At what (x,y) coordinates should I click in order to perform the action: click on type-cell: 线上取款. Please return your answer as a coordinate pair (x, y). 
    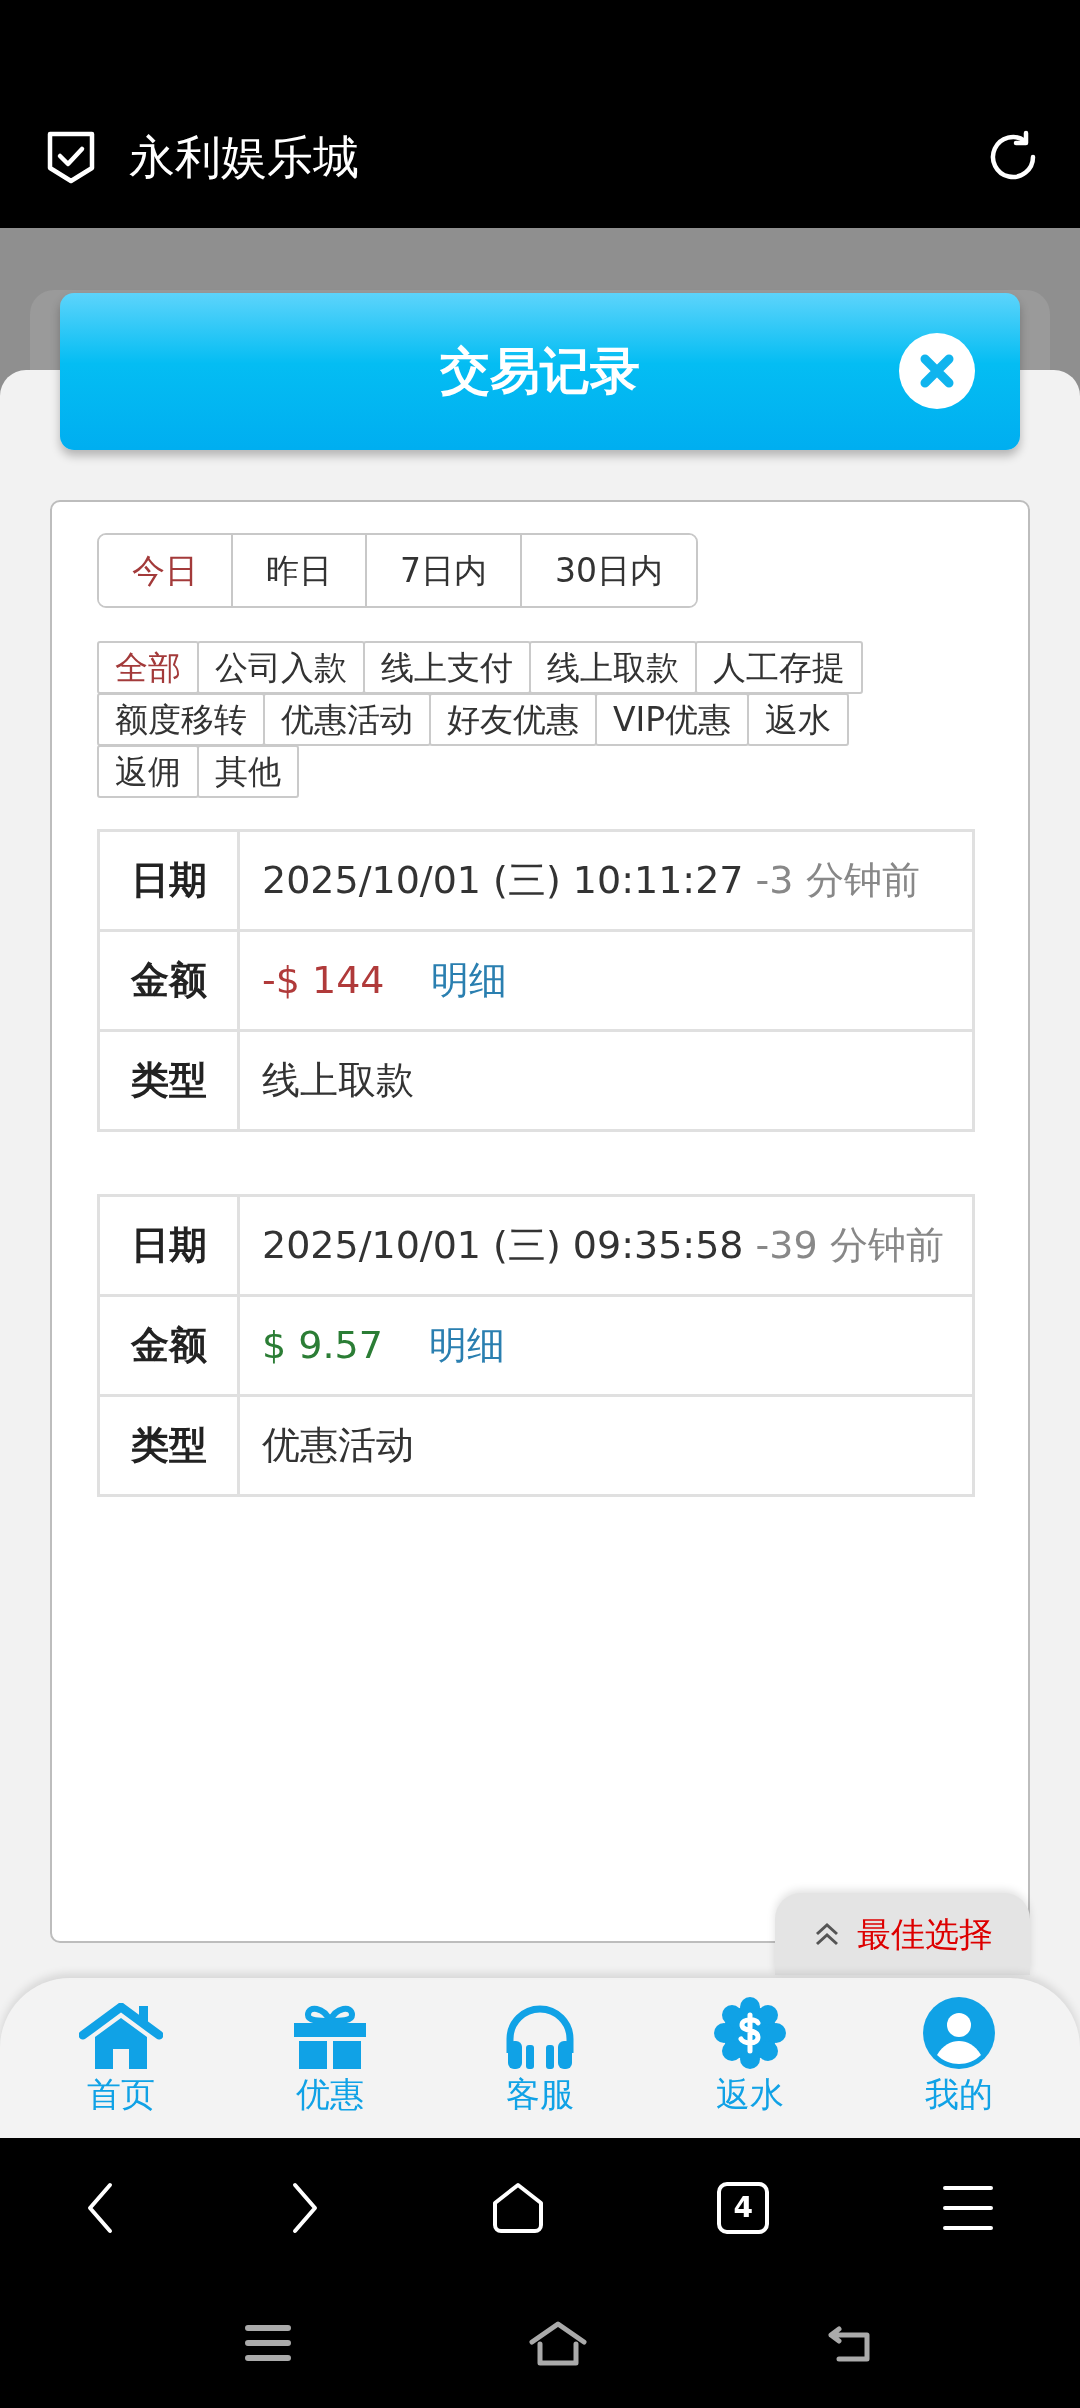
    Looking at the image, I should click on (606, 1080).